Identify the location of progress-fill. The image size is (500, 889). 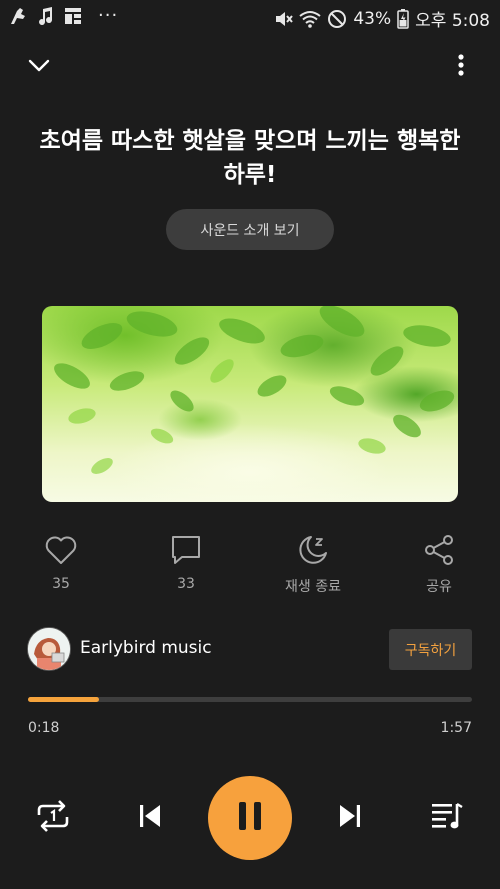
(64, 699).